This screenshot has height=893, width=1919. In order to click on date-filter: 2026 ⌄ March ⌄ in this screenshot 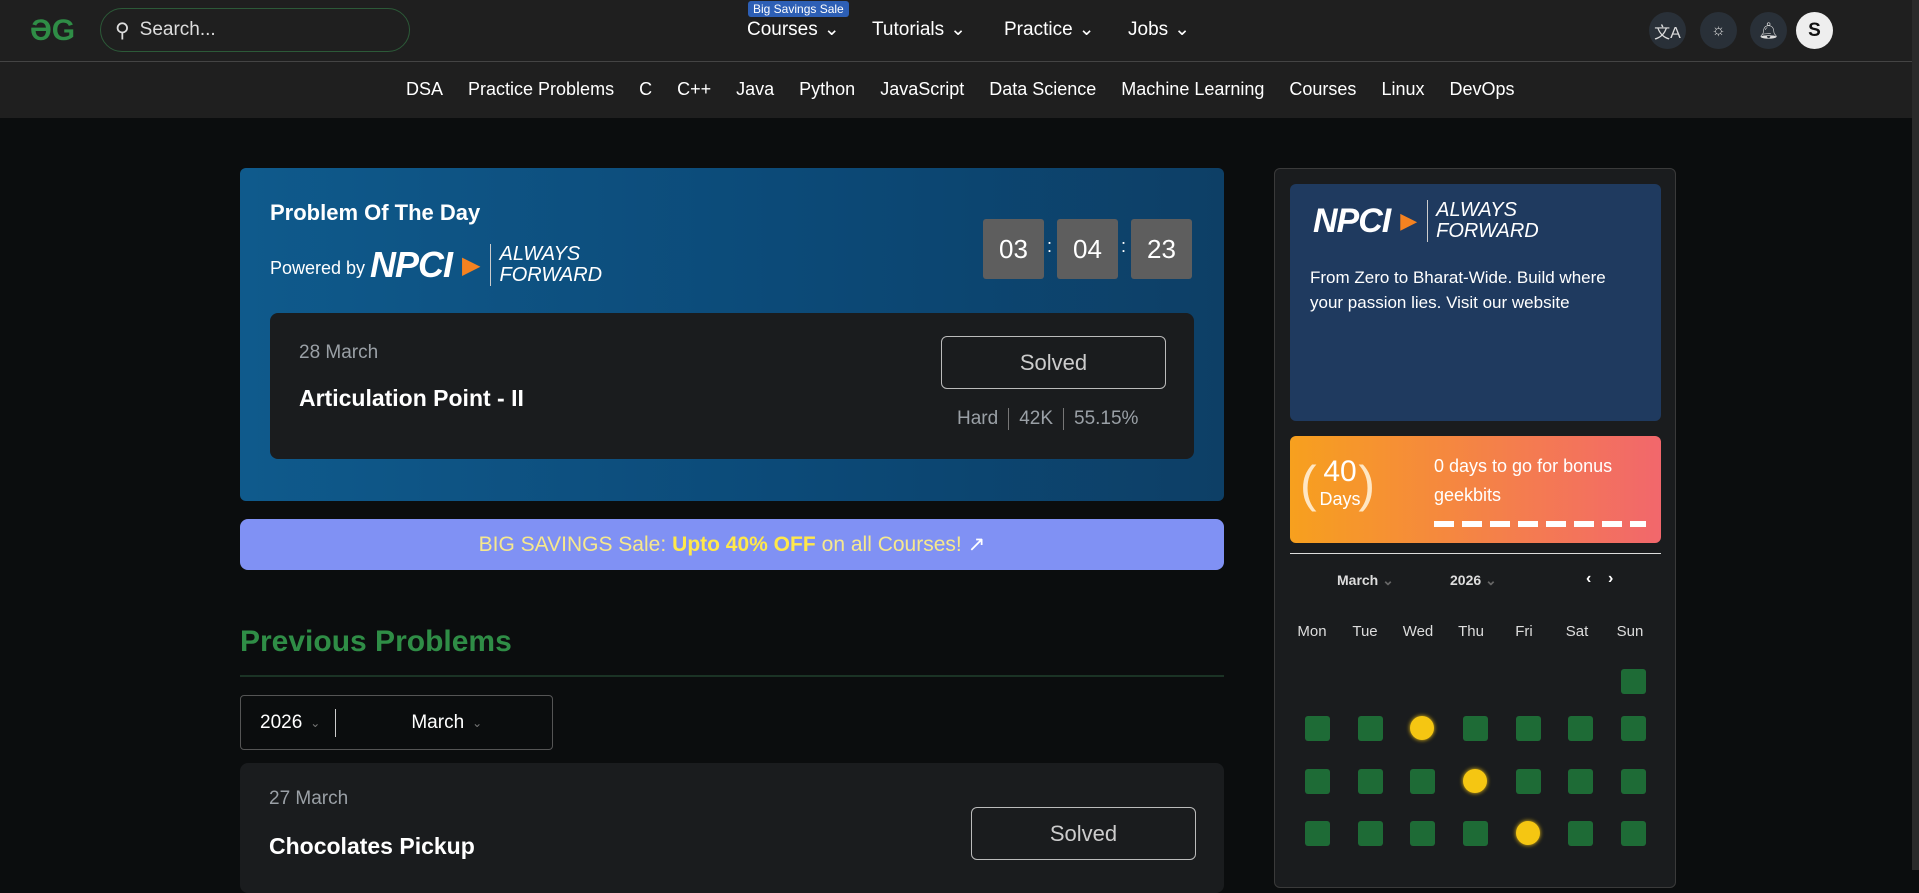, I will do `click(396, 722)`.